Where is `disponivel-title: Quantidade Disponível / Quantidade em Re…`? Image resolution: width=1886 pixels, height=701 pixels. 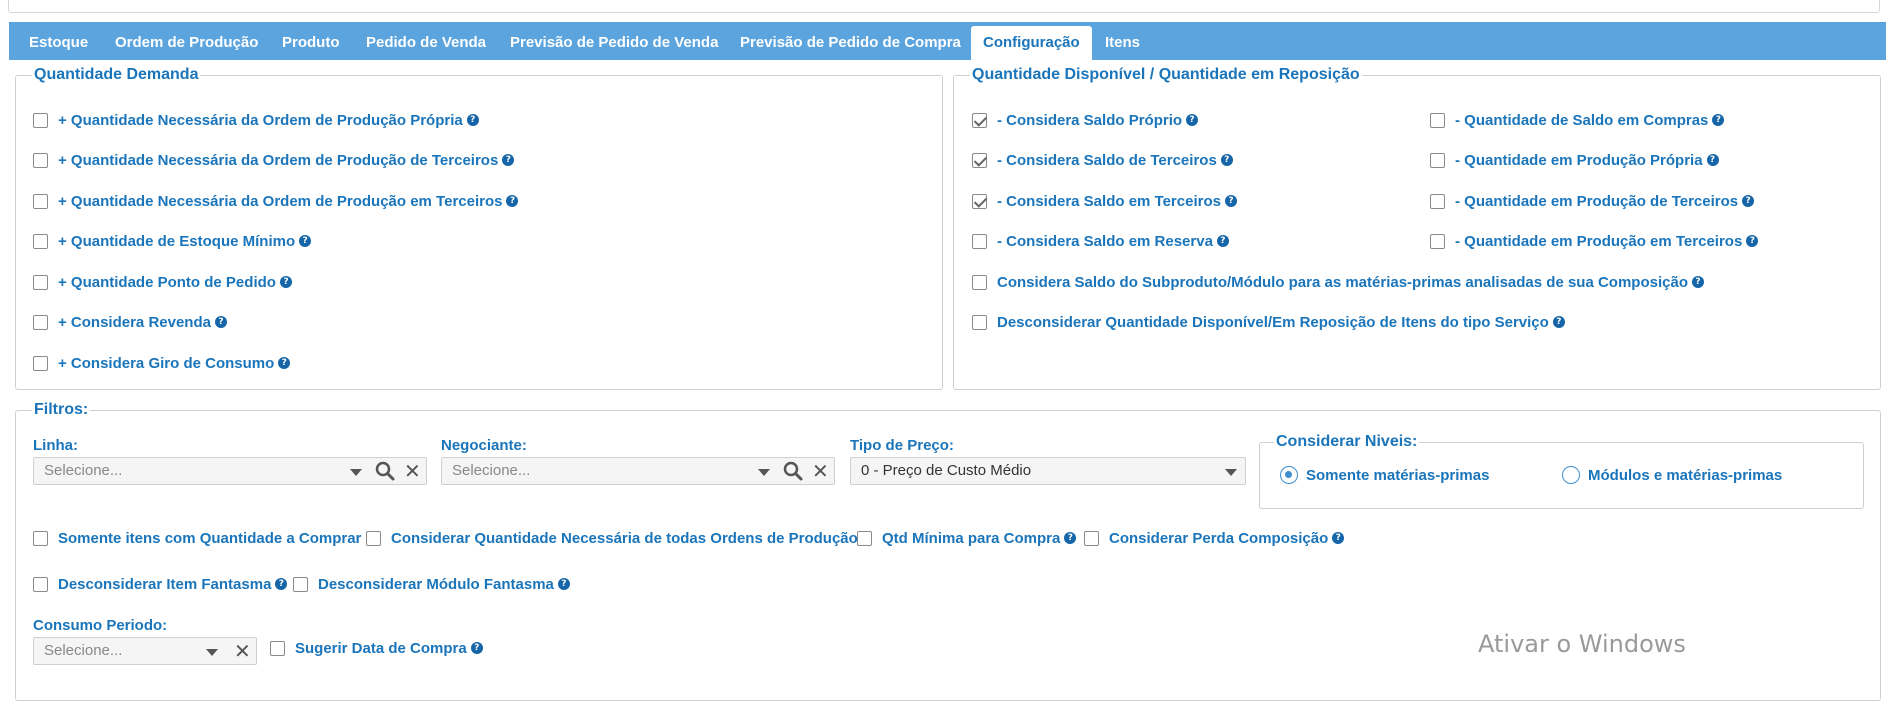 disponivel-title: Quantidade Disponível / Quantidade em Re… is located at coordinates (1166, 74).